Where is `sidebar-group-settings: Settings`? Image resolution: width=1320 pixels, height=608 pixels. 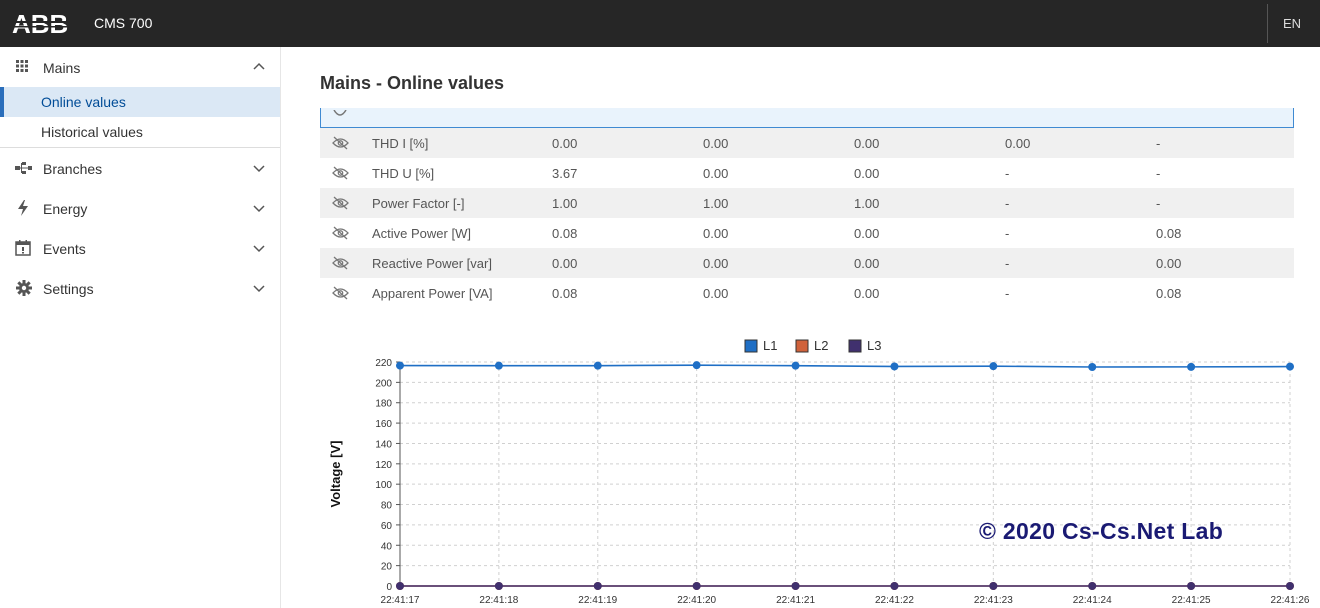 sidebar-group-settings: Settings is located at coordinates (140, 288).